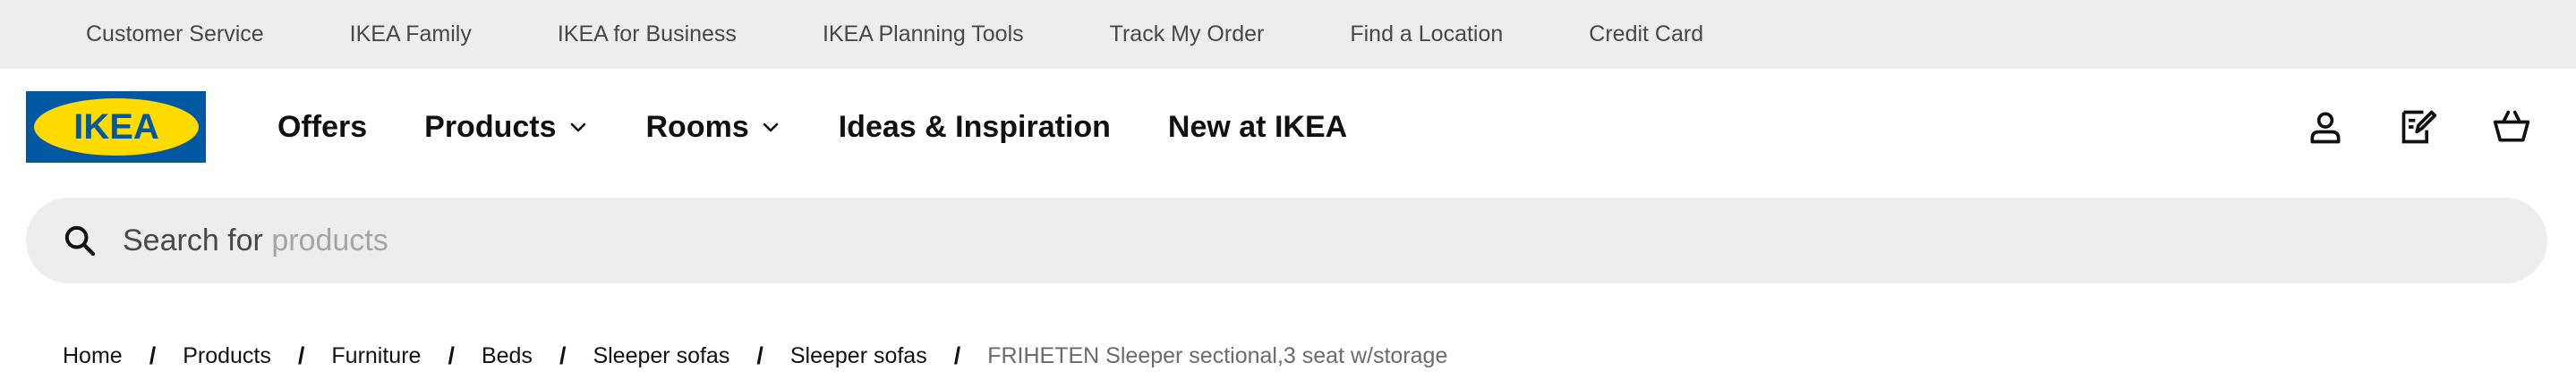 The width and height of the screenshot is (2576, 388). What do you see at coordinates (79, 241) in the screenshot?
I see `search-icon` at bounding box center [79, 241].